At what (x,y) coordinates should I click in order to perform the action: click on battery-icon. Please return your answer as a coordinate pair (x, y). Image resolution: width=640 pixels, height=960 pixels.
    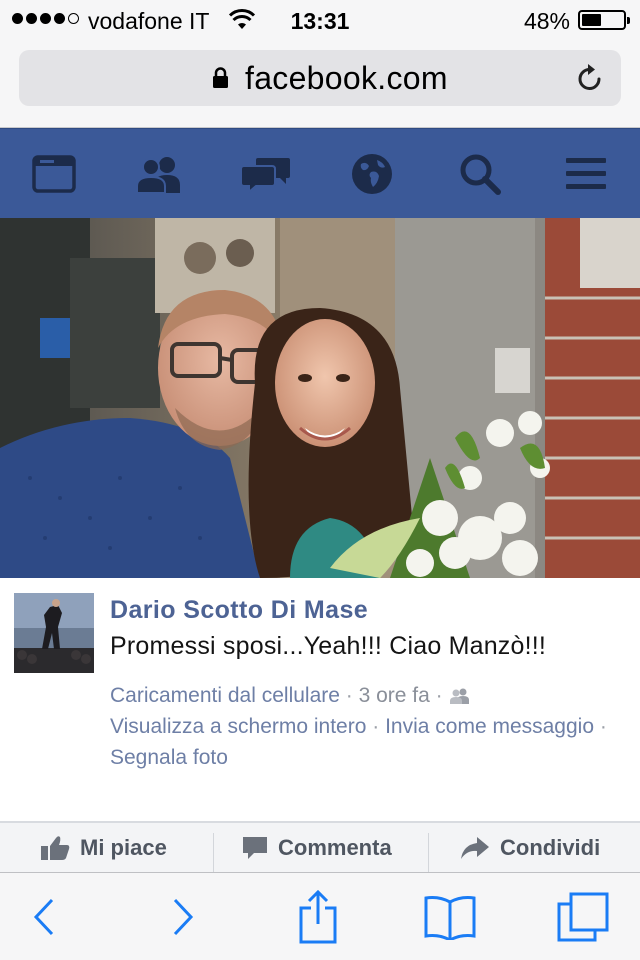
    Looking at the image, I should click on (604, 20).